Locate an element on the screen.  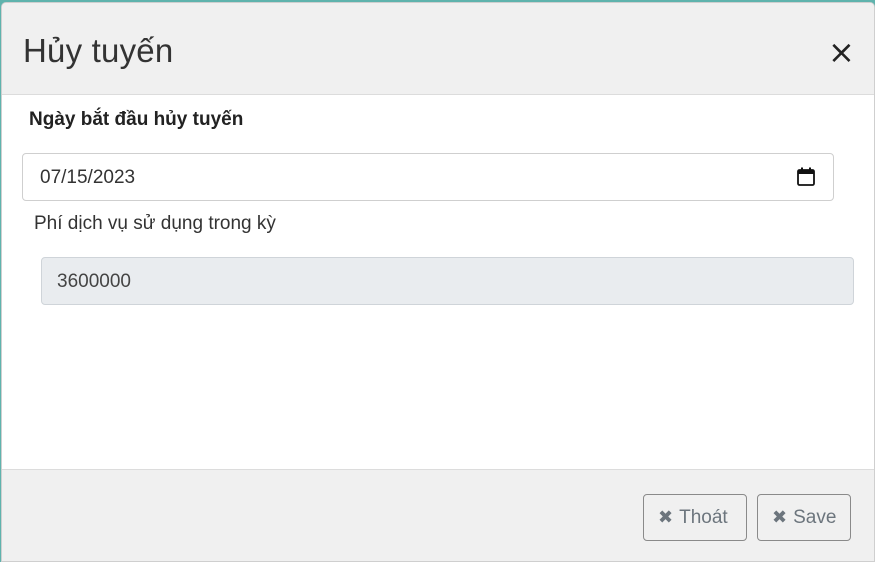
start-date-label: Ngày bắt đầu hủy tuyến is located at coordinates (136, 119).